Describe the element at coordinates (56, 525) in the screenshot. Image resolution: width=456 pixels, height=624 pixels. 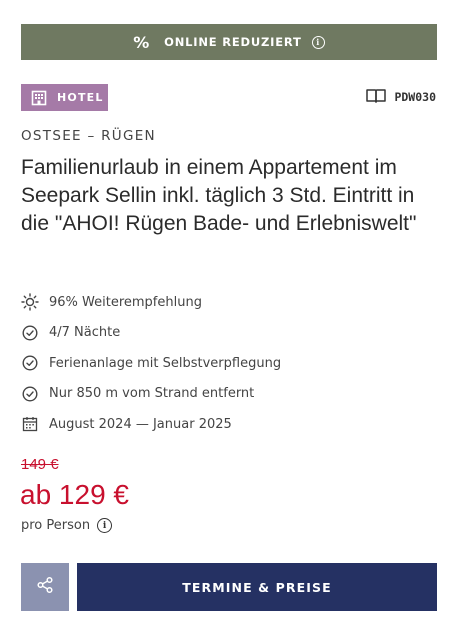
I see `per-person-text: pro Person` at that location.